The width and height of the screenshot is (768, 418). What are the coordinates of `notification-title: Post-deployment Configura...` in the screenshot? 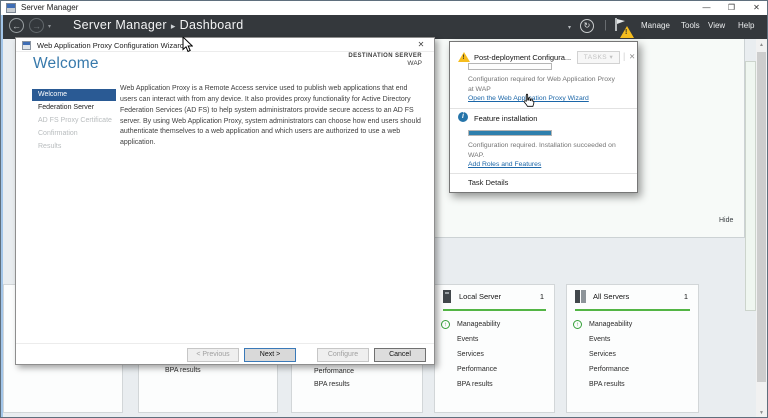 It's located at (523, 57).